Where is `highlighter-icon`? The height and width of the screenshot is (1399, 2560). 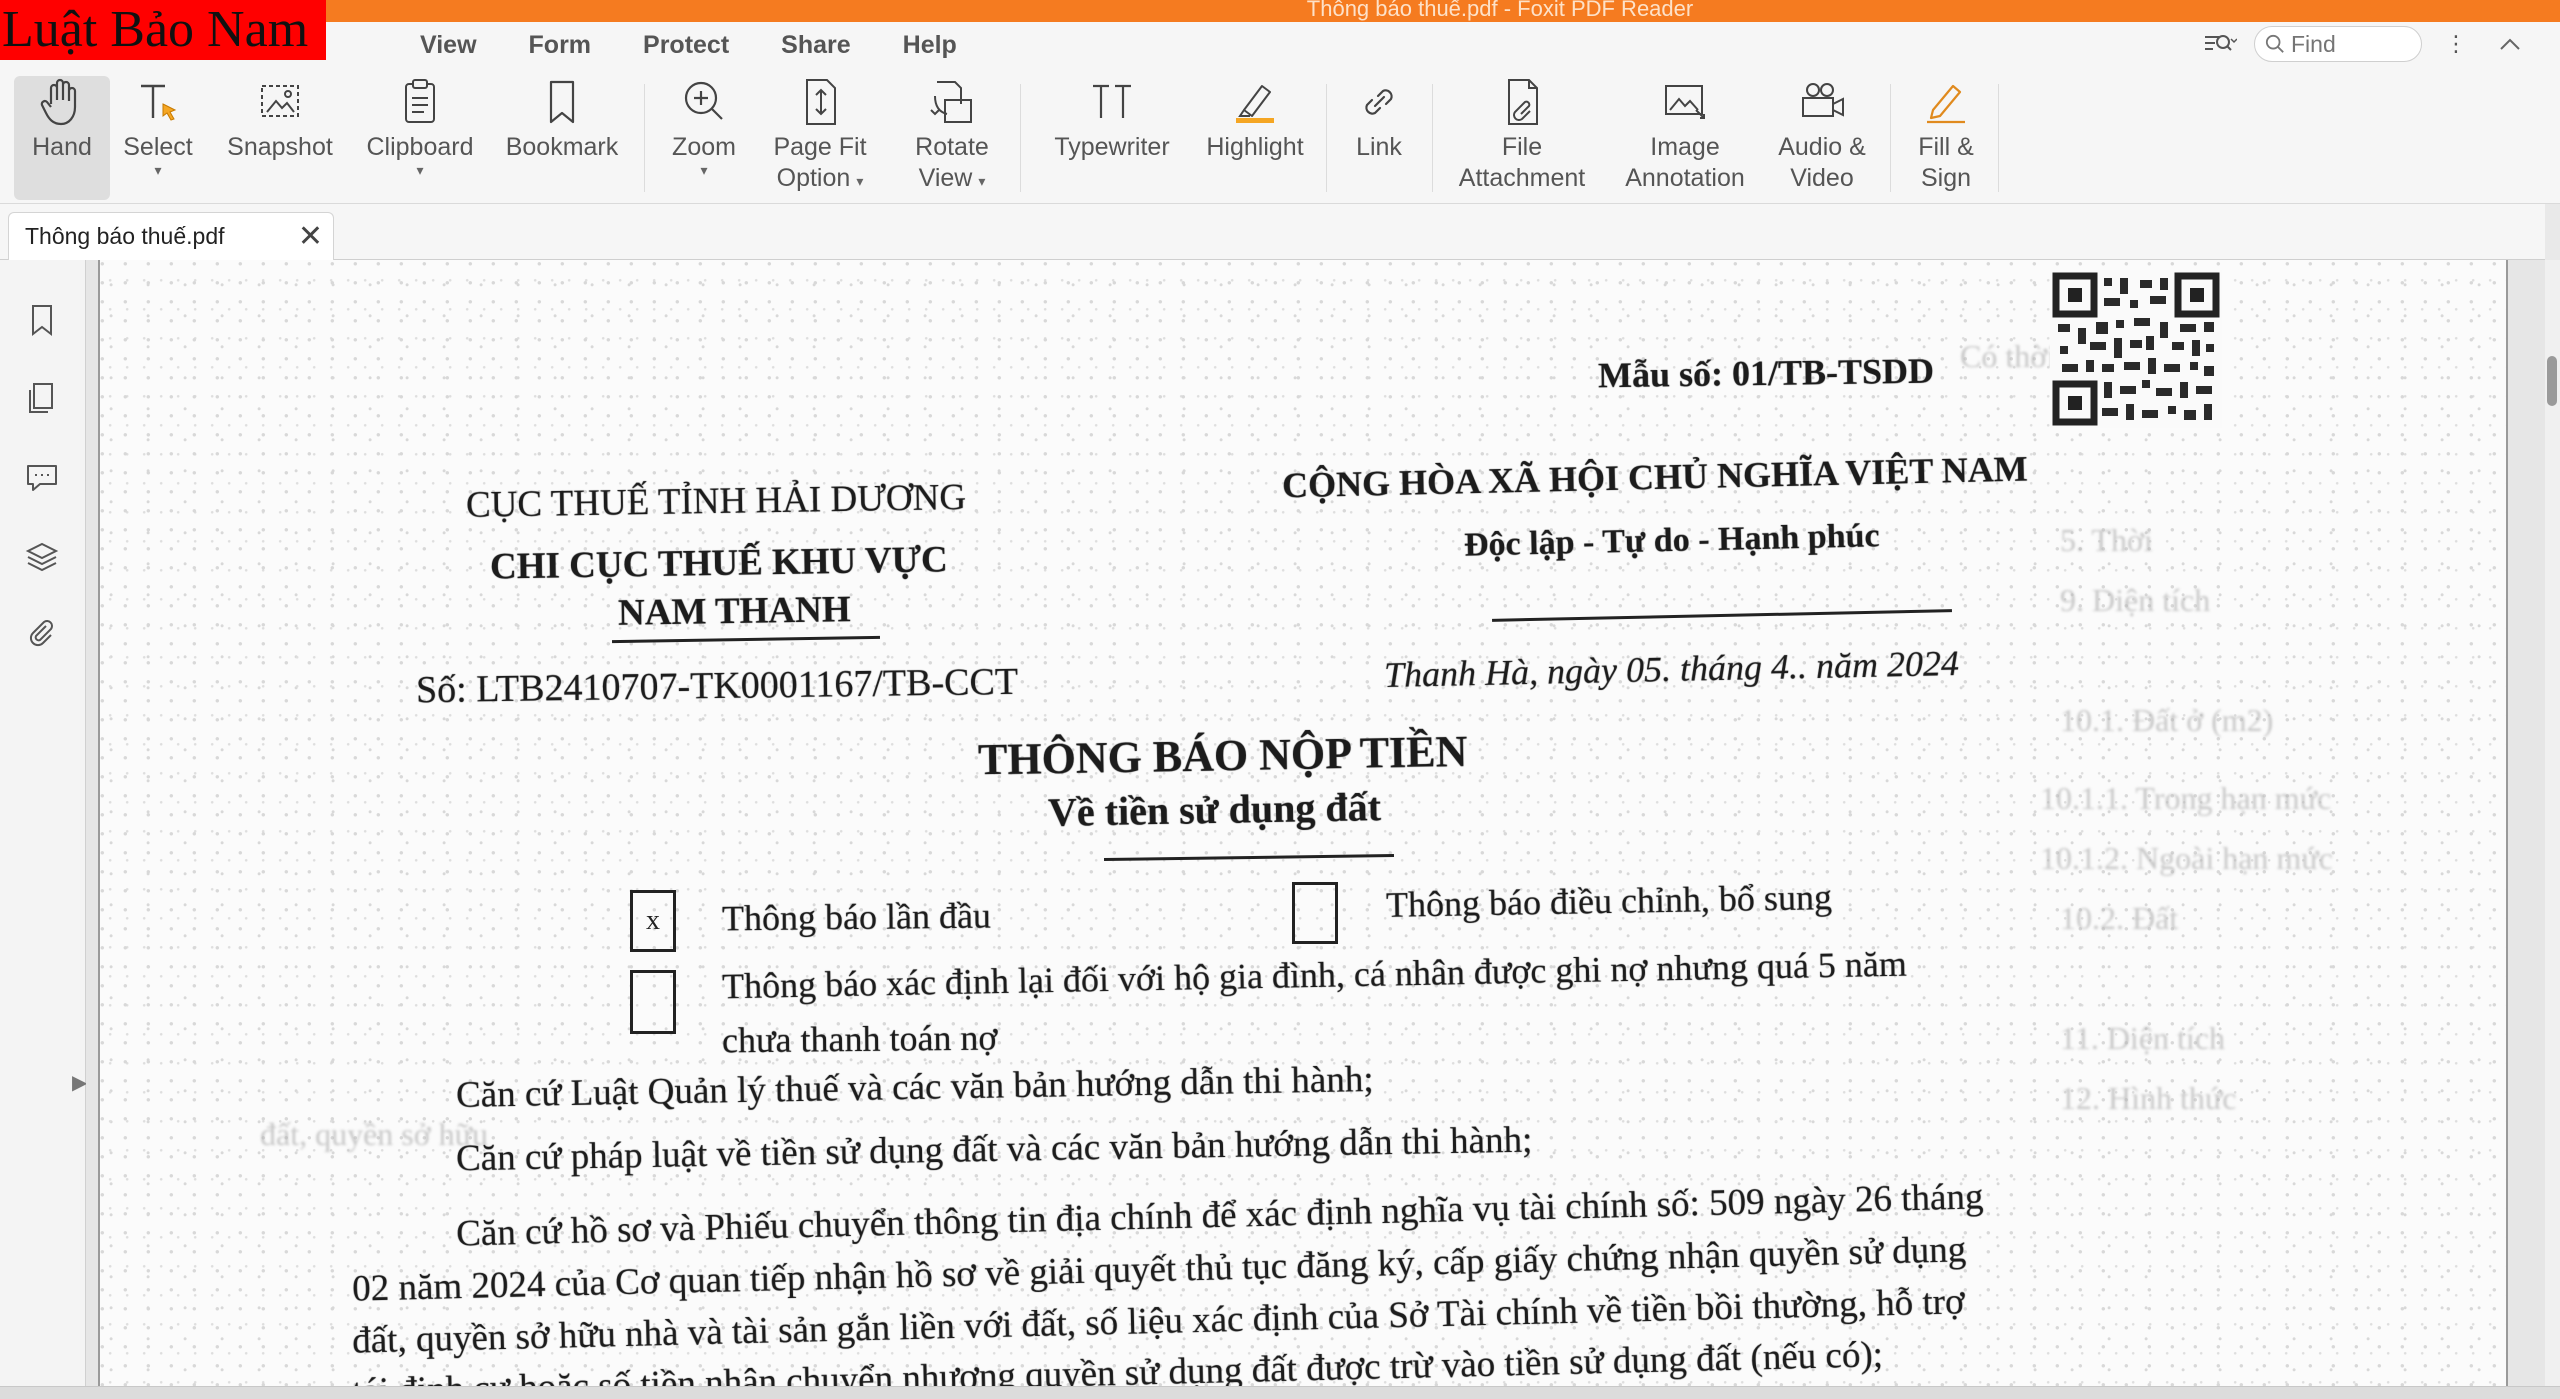 highlighter-icon is located at coordinates (1255, 104).